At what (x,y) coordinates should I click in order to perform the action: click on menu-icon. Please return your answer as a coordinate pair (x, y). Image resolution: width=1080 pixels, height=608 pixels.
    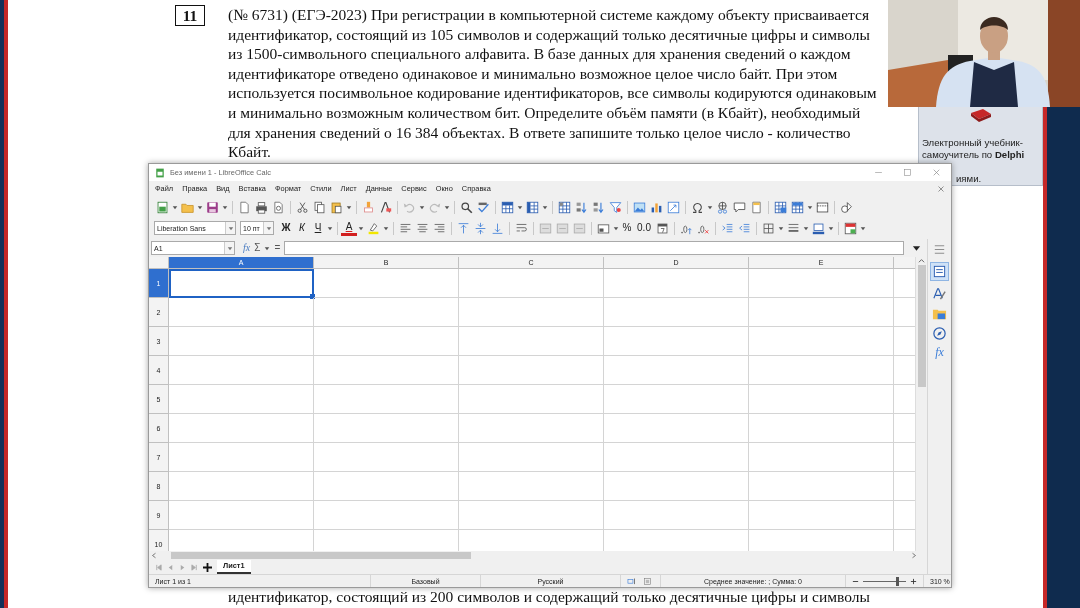
    Looking at the image, I should click on (939, 249).